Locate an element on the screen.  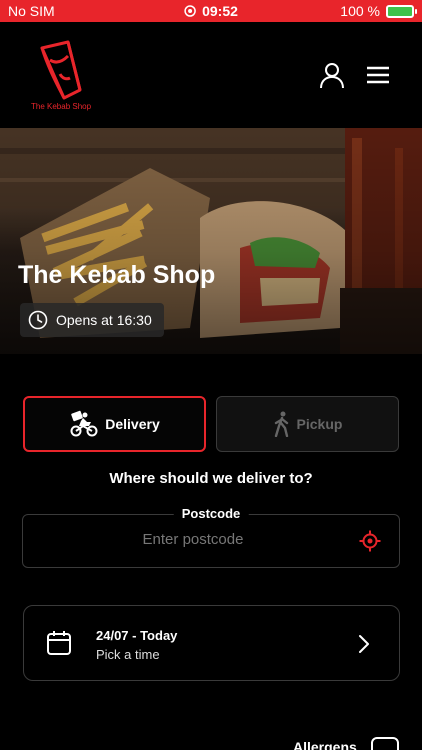
carrier-label: No SIM is located at coordinates (31, 11).